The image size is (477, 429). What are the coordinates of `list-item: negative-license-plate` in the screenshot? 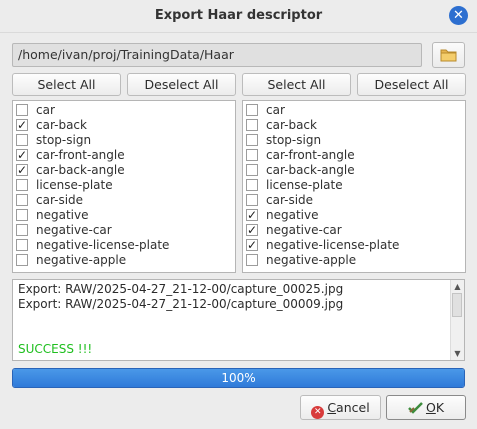 It's located at (124, 245).